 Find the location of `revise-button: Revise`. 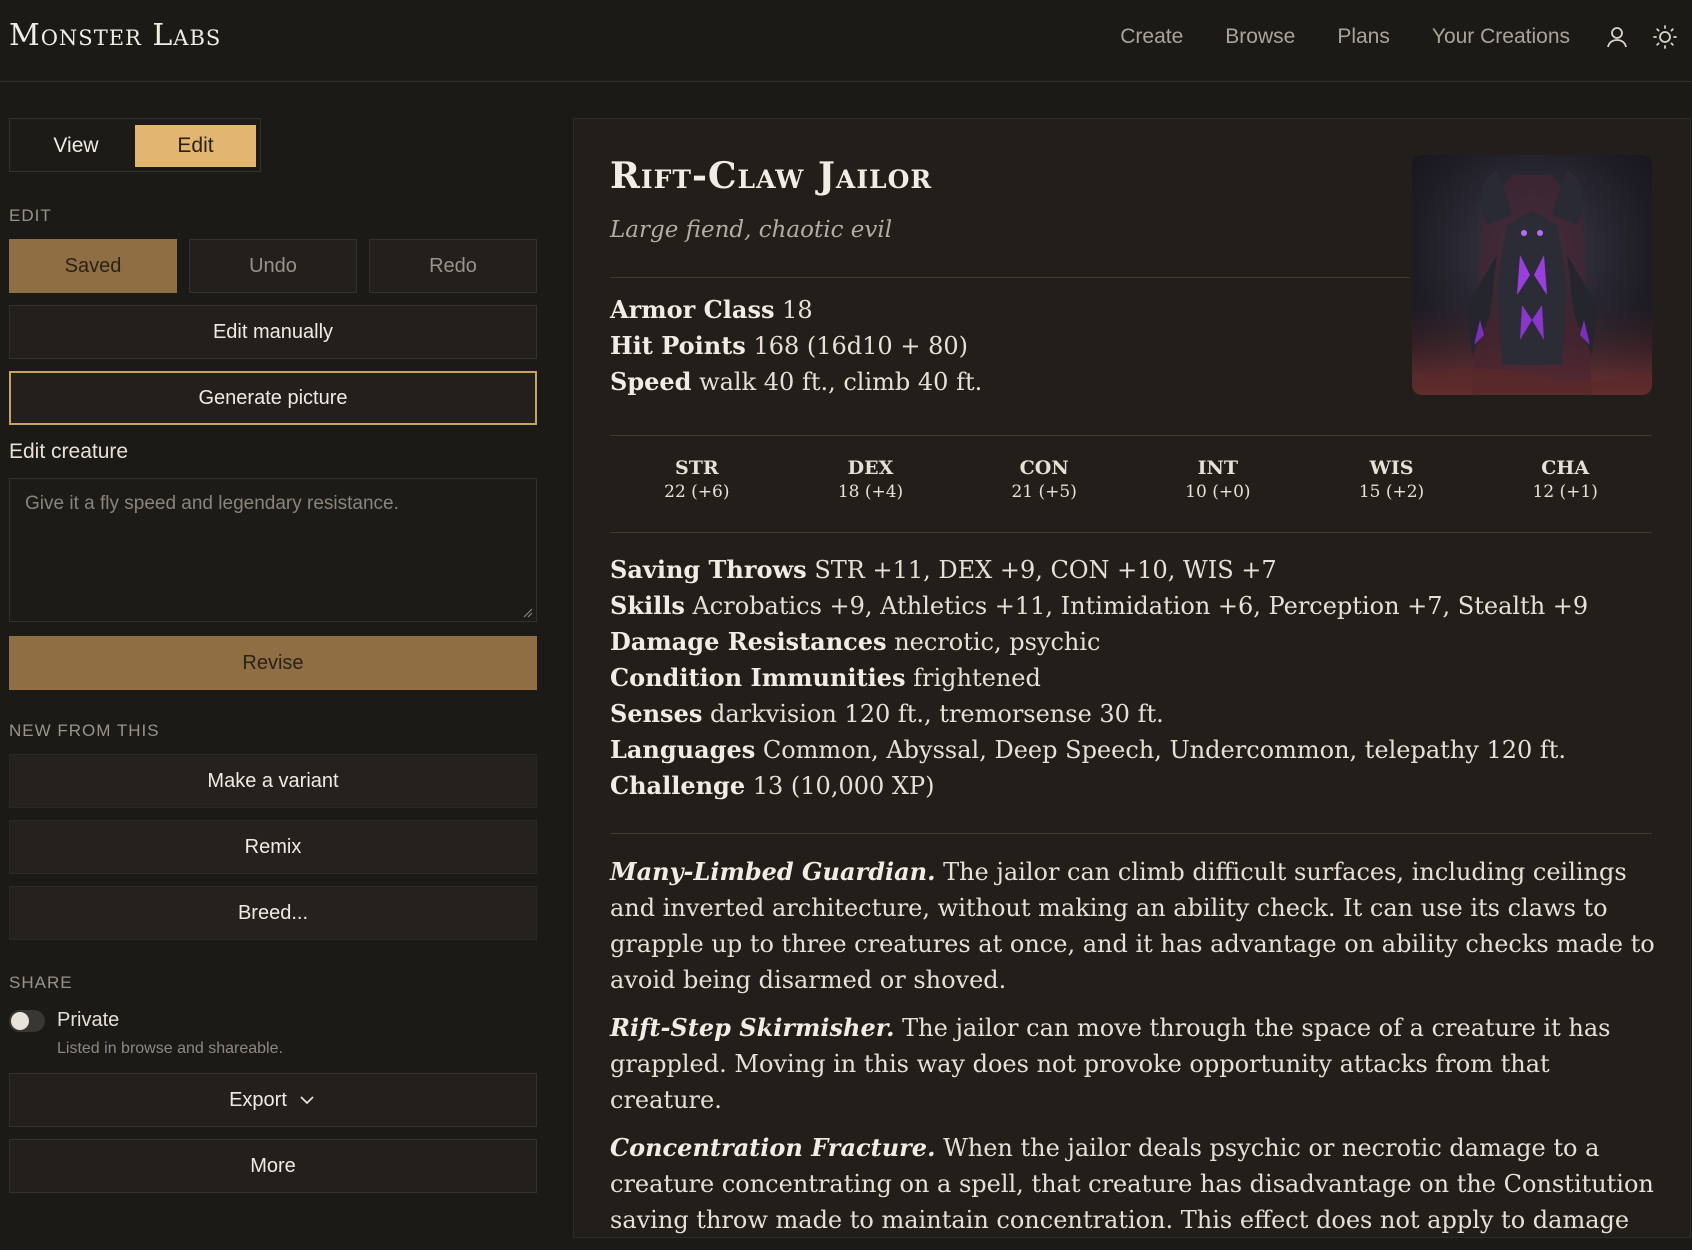

revise-button: Revise is located at coordinates (273, 663).